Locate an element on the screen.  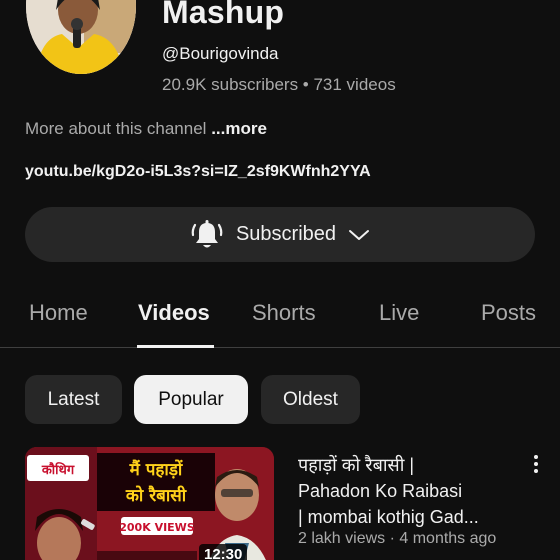
channel-avatar is located at coordinates (81, 37).